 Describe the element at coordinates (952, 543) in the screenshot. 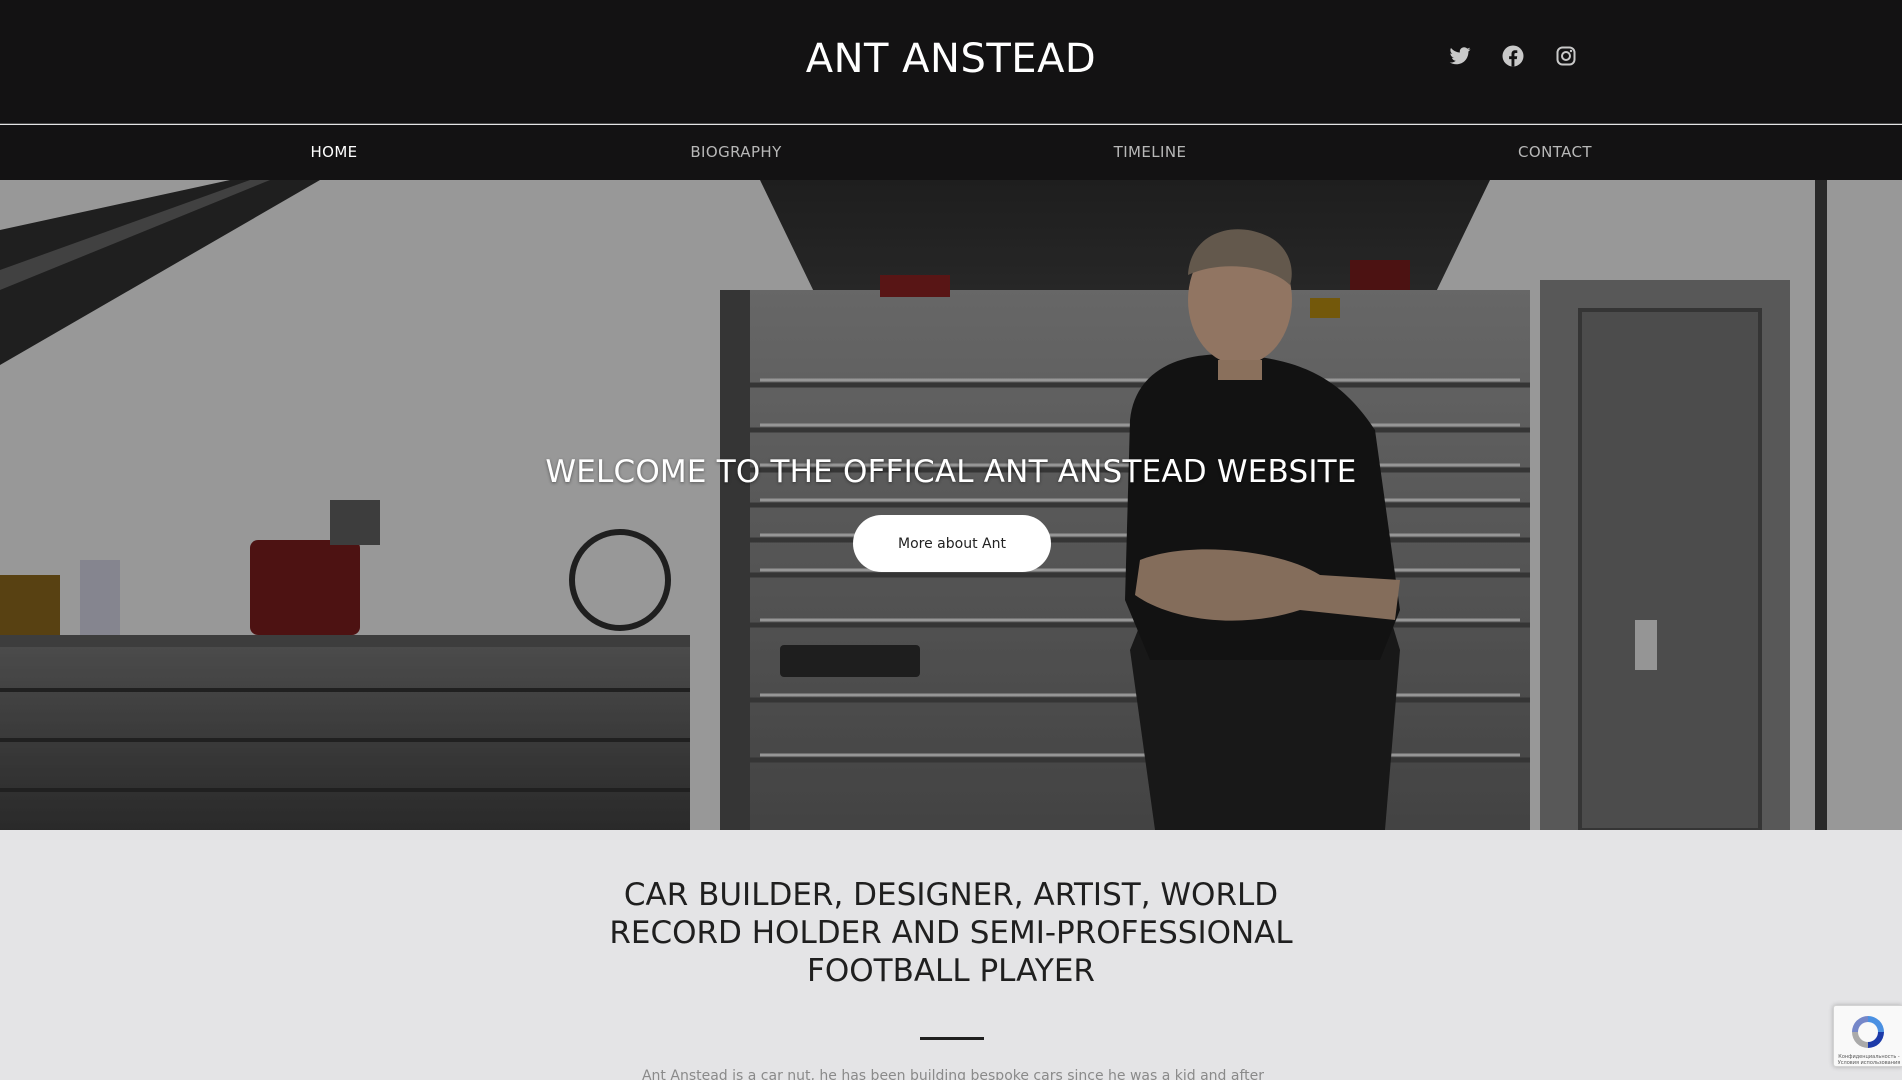

I see `more-about-button: More about Ant` at that location.